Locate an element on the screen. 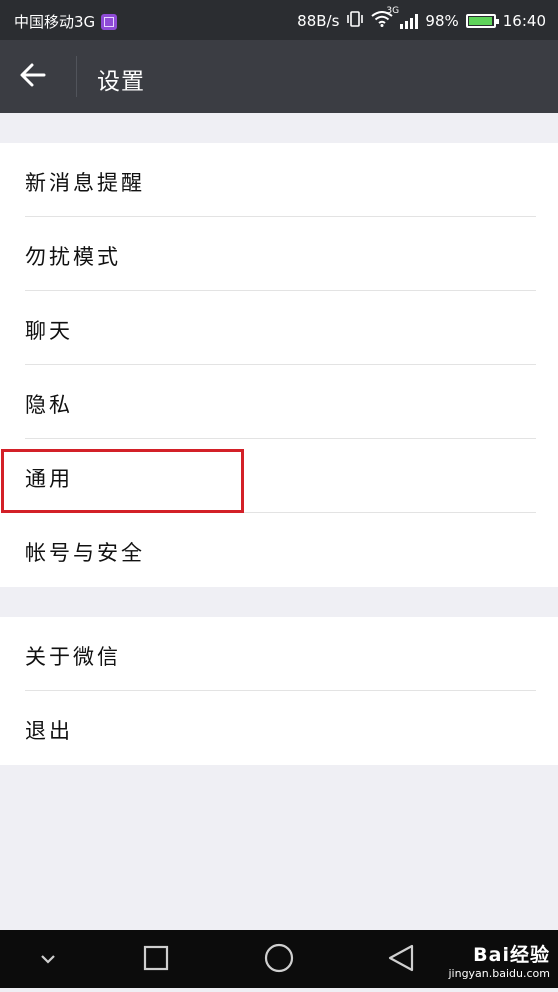 The height and width of the screenshot is (992, 558). settings-item-label: 隐私 is located at coordinates (49, 405).